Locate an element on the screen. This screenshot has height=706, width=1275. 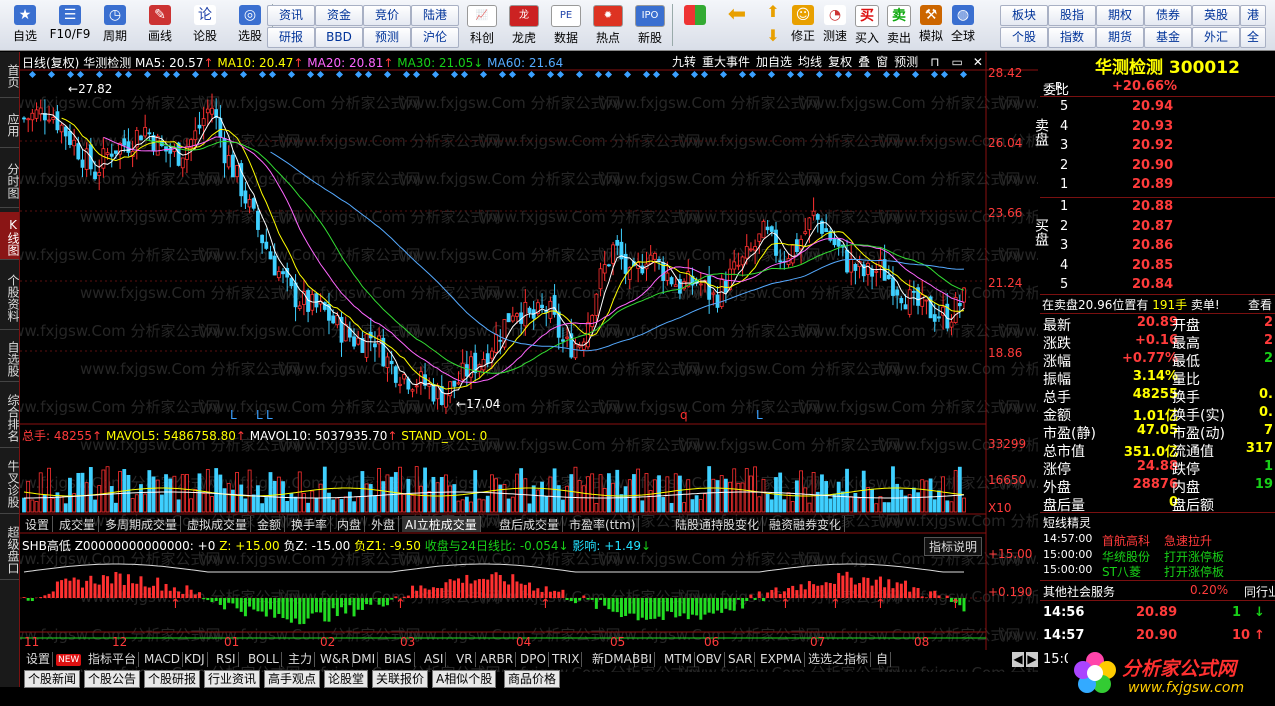
industry-name: 其他社会服务 is located at coordinates (1079, 591).